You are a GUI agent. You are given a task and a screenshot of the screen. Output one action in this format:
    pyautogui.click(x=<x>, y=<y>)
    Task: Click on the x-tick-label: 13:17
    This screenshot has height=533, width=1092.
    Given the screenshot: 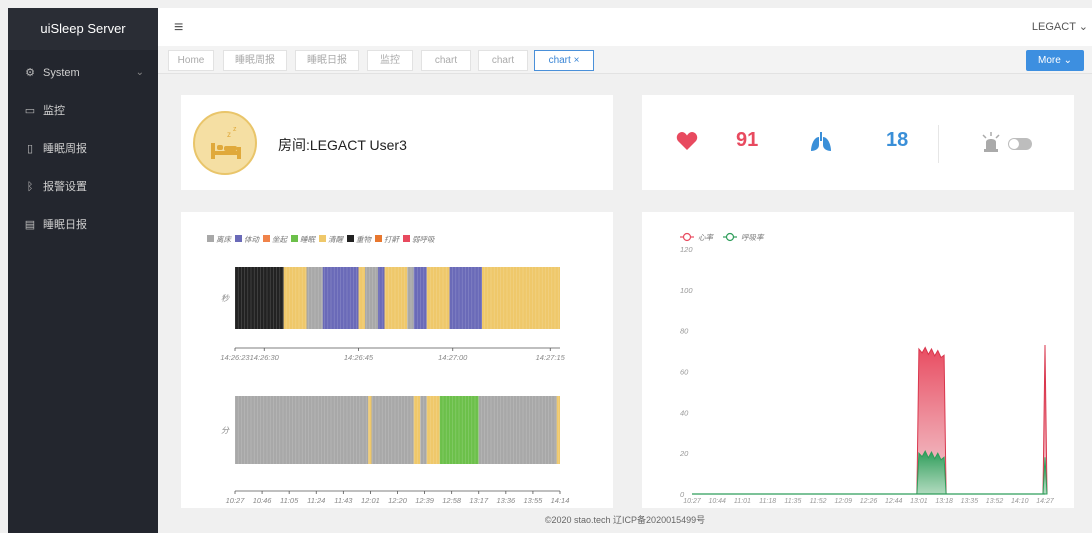 What is the action you would take?
    pyautogui.click(x=479, y=500)
    